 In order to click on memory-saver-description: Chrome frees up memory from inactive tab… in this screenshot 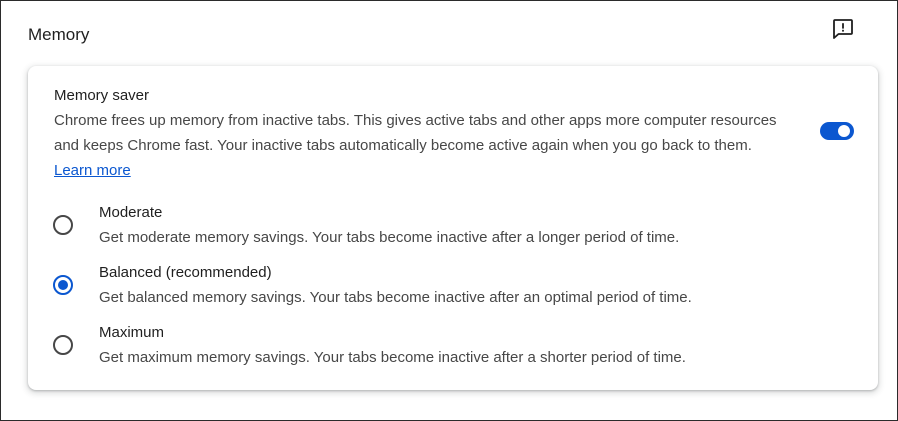, I will do `click(424, 145)`.